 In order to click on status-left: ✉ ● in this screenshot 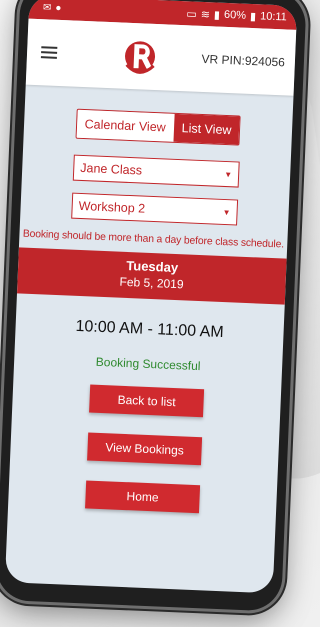, I will do `click(52, 8)`.